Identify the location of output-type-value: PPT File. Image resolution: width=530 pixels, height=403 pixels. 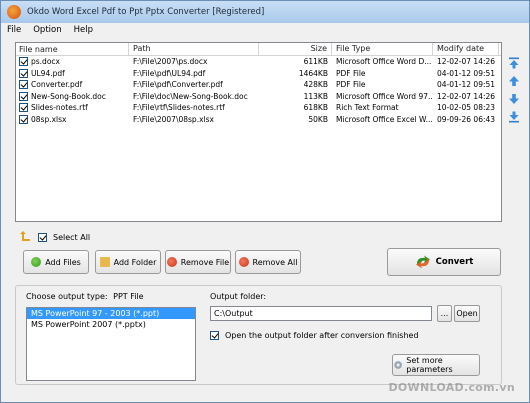
(128, 296).